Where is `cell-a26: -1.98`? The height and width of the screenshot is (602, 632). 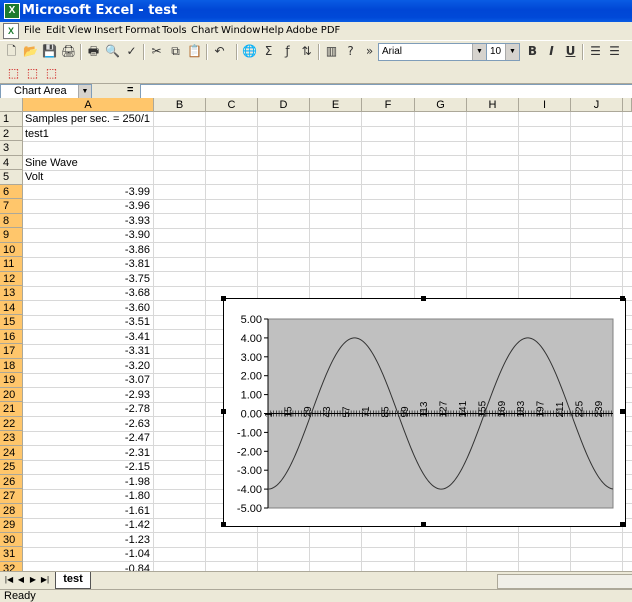 cell-a26: -1.98 is located at coordinates (87, 482).